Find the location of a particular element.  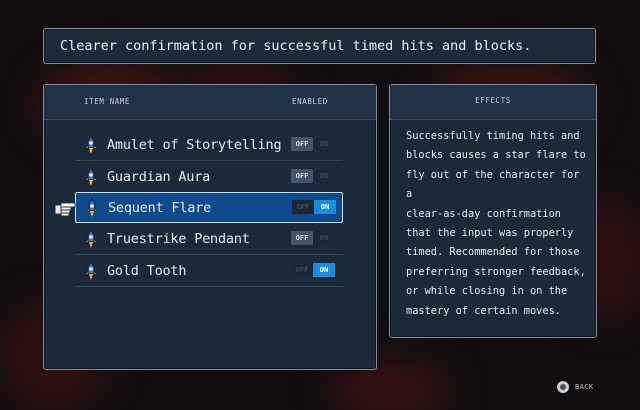

item-row: Truestrike Pendant OFF ON is located at coordinates (209, 239).